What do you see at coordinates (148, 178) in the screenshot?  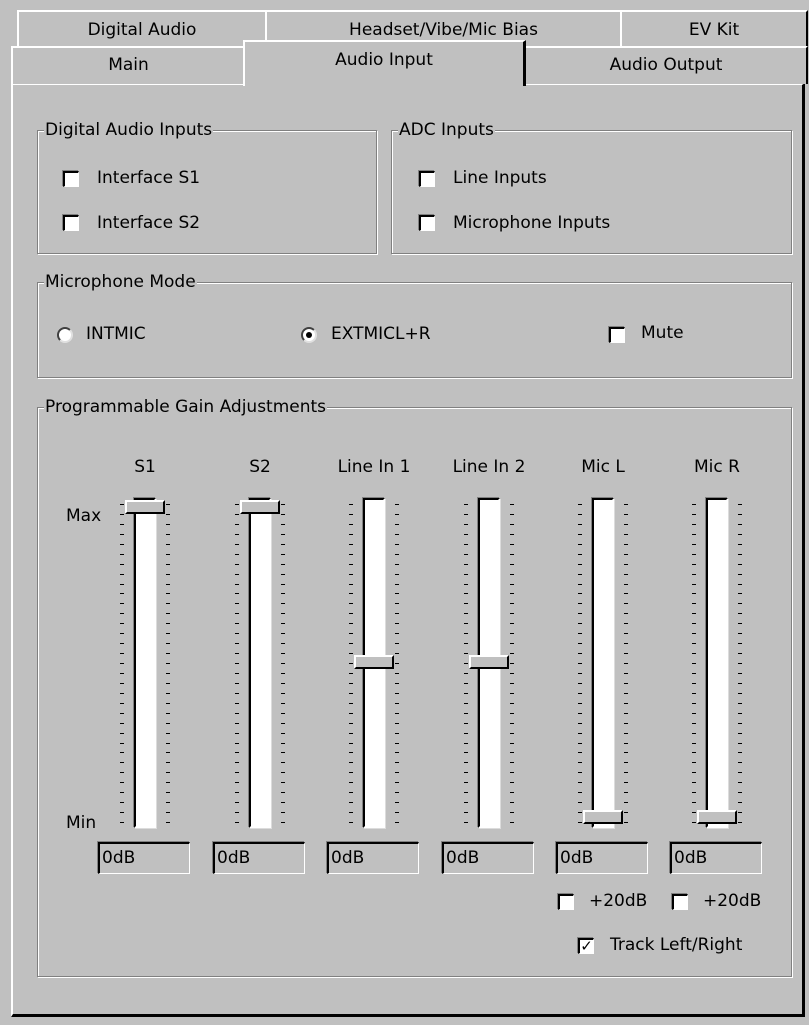 I see `interface-s1-label: Interface S1` at bounding box center [148, 178].